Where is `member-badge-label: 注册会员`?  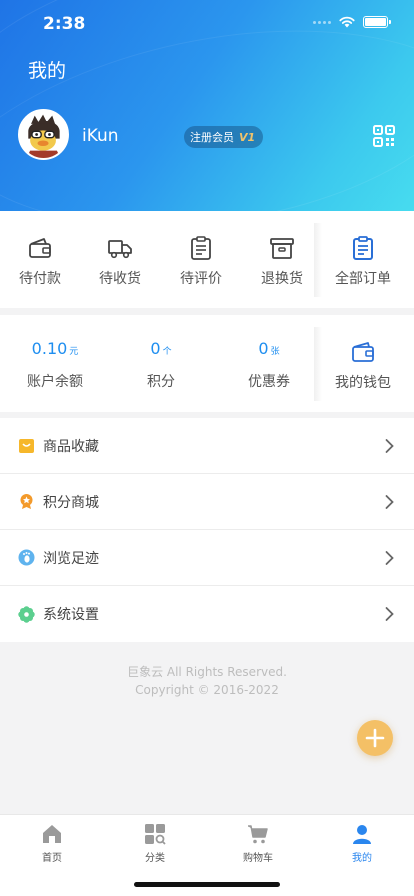 member-badge-label: 注册会员 is located at coordinates (212, 137).